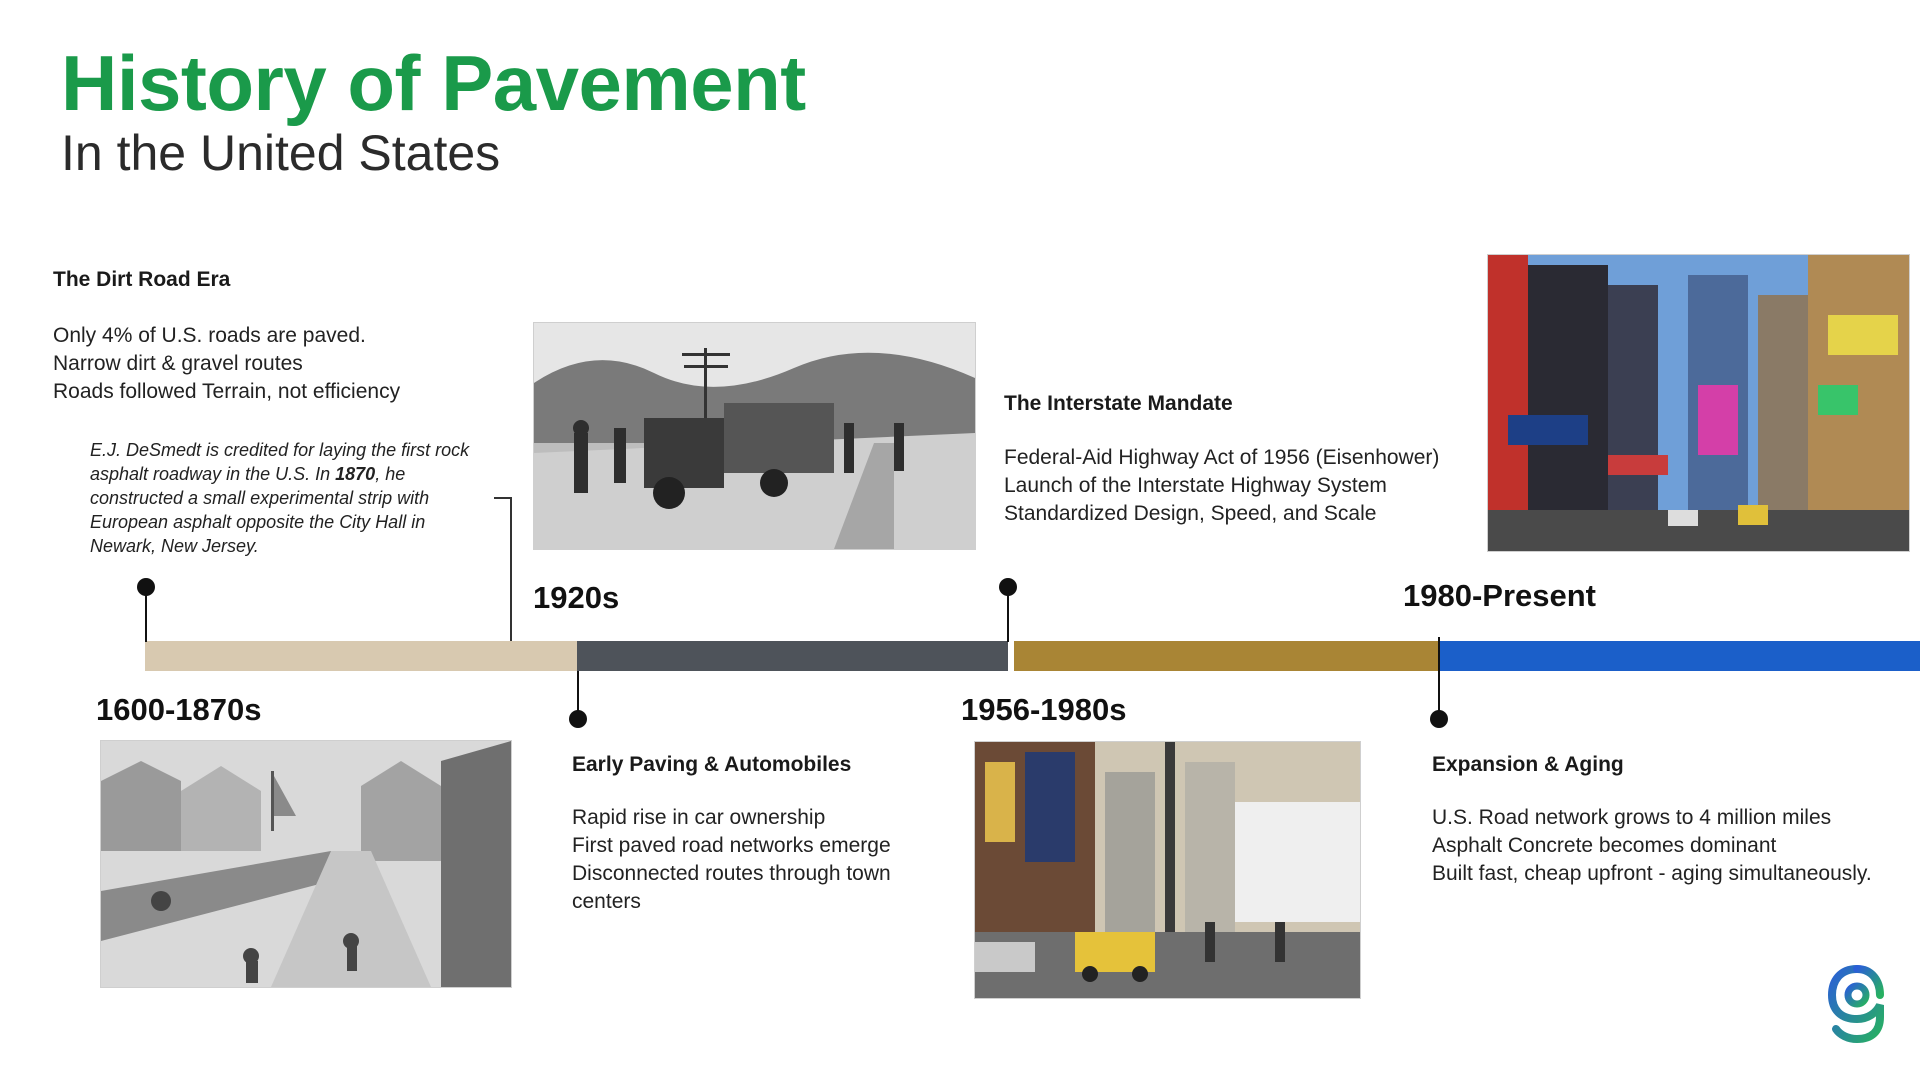 The image size is (1920, 1080). I want to click on marker-stem-1600-1870s, so click(146, 615).